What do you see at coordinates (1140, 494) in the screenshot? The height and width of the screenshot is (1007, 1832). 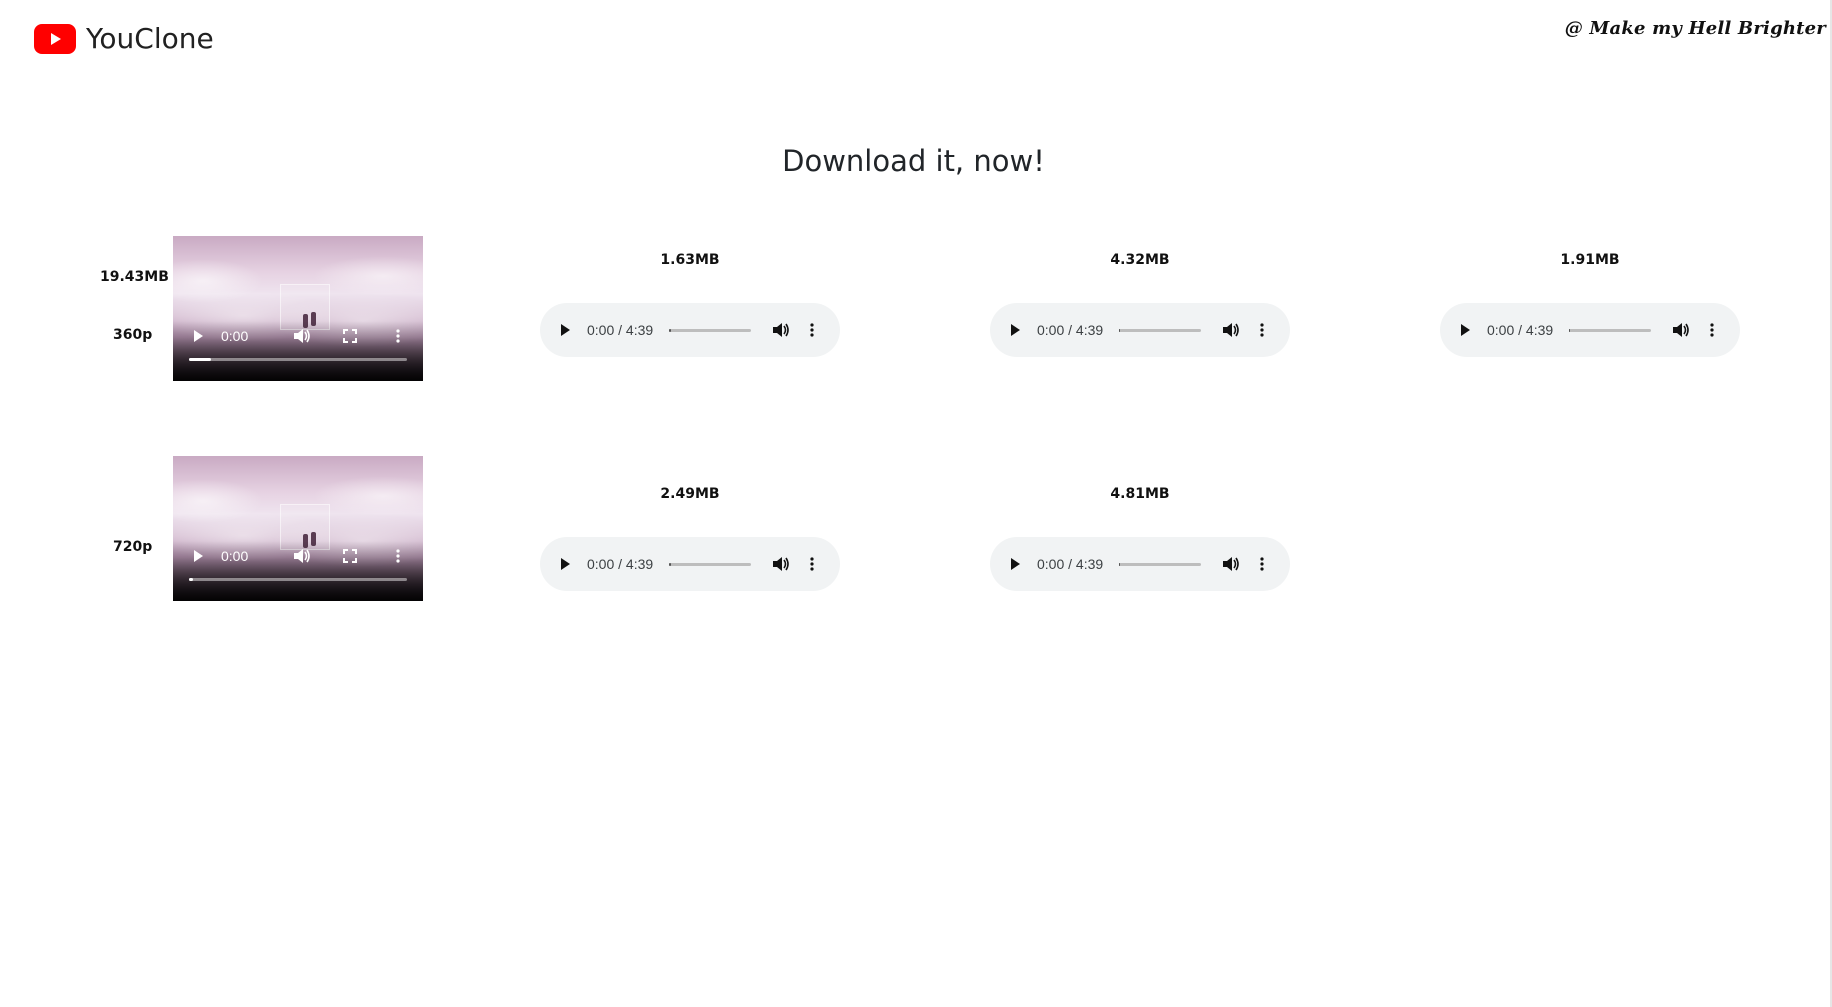 I see `audio-size-label: 4.81MB` at bounding box center [1140, 494].